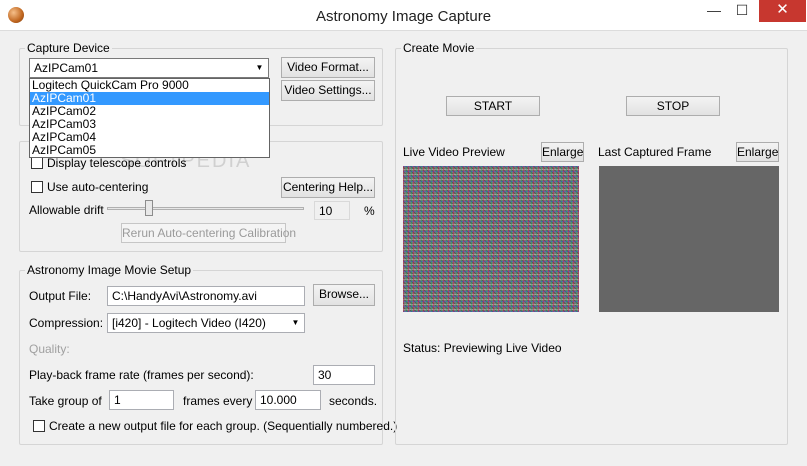 The height and width of the screenshot is (466, 807). What do you see at coordinates (332, 210) in the screenshot?
I see `allowable-drift-value: 10` at bounding box center [332, 210].